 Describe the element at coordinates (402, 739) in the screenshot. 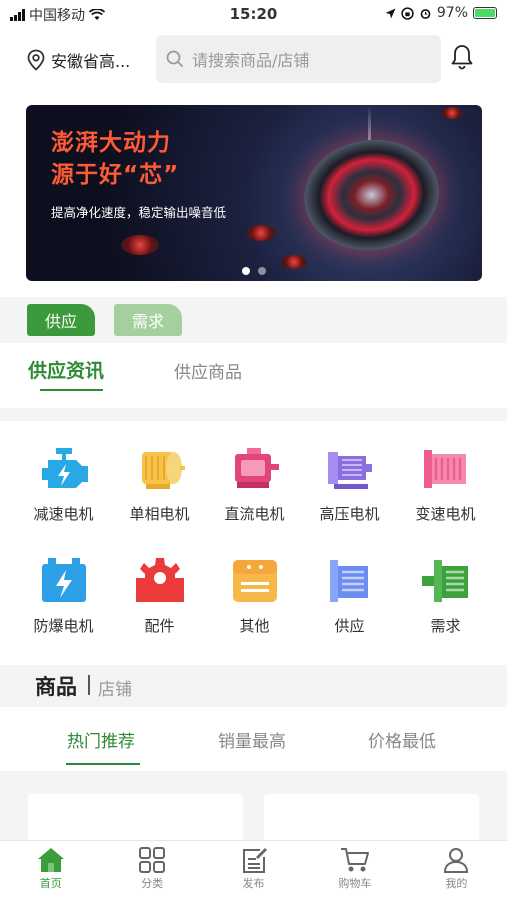

I see `sort-tab-price: 价格最低` at that location.